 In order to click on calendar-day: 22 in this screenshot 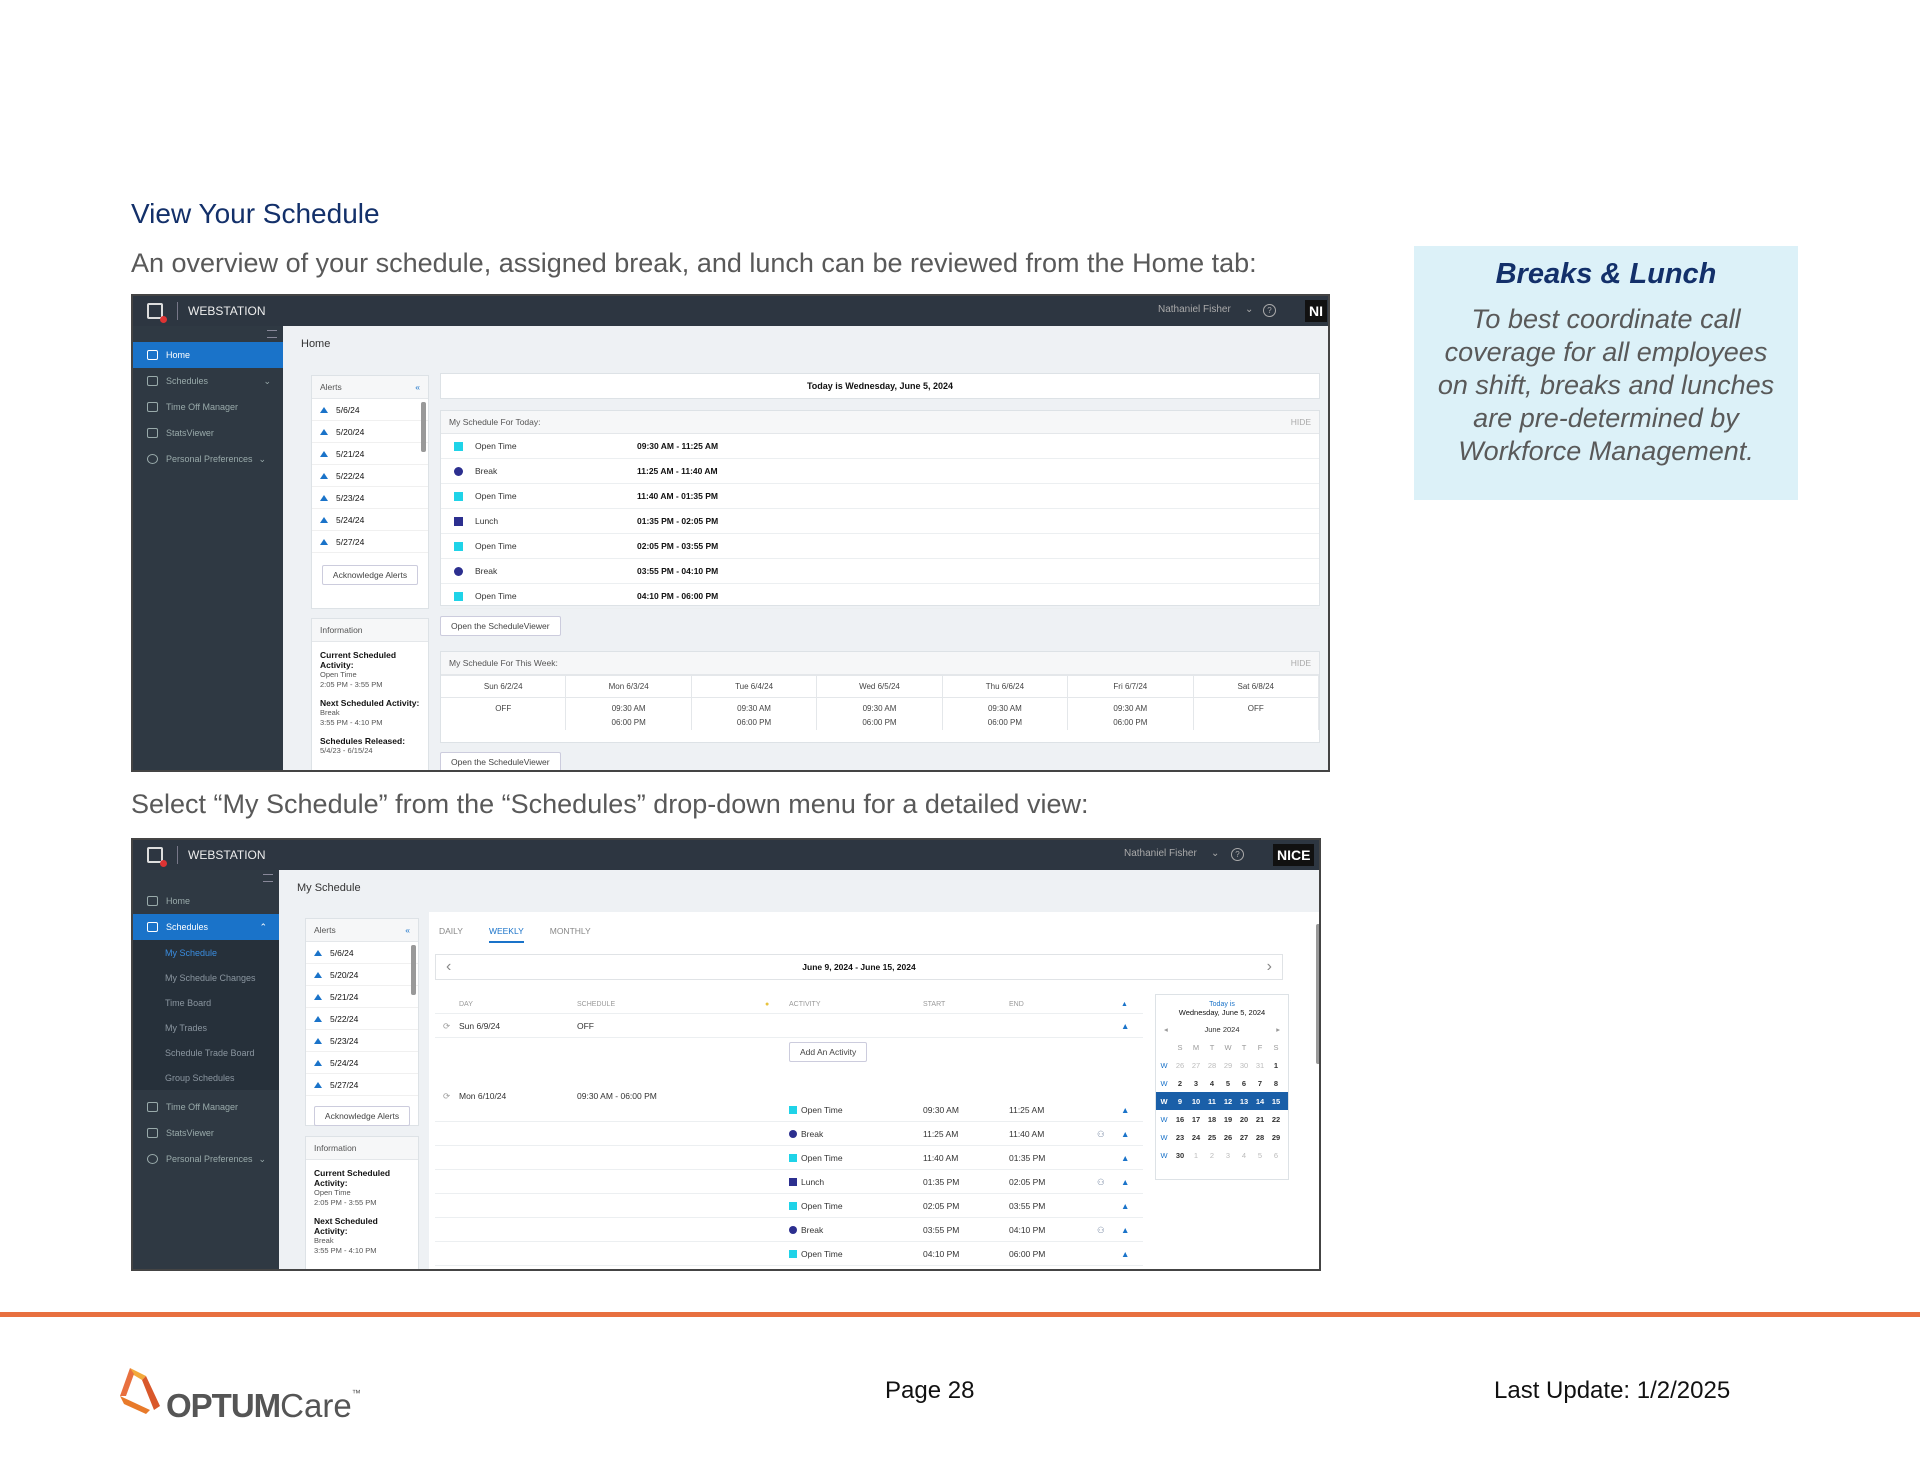, I will do `click(1276, 1119)`.